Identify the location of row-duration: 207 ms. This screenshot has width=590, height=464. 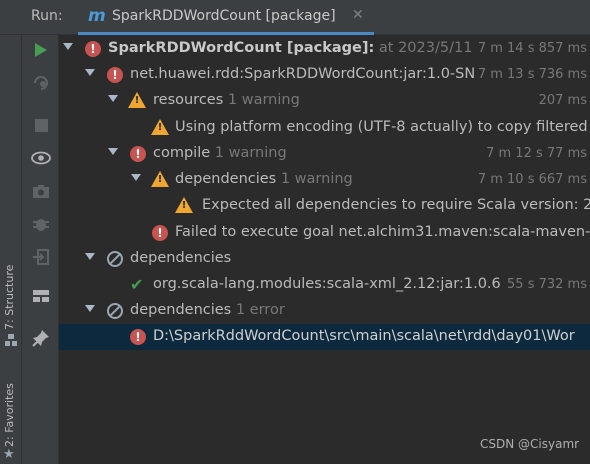
(560, 100).